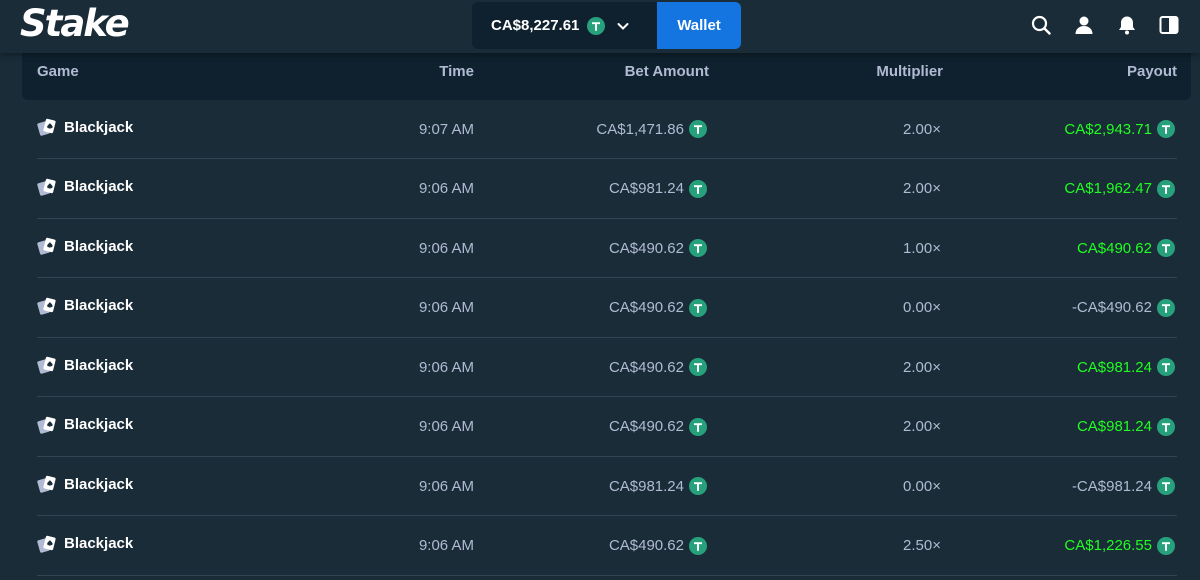  What do you see at coordinates (922, 486) in the screenshot?
I see `multiplier-cell: 0.00×` at bounding box center [922, 486].